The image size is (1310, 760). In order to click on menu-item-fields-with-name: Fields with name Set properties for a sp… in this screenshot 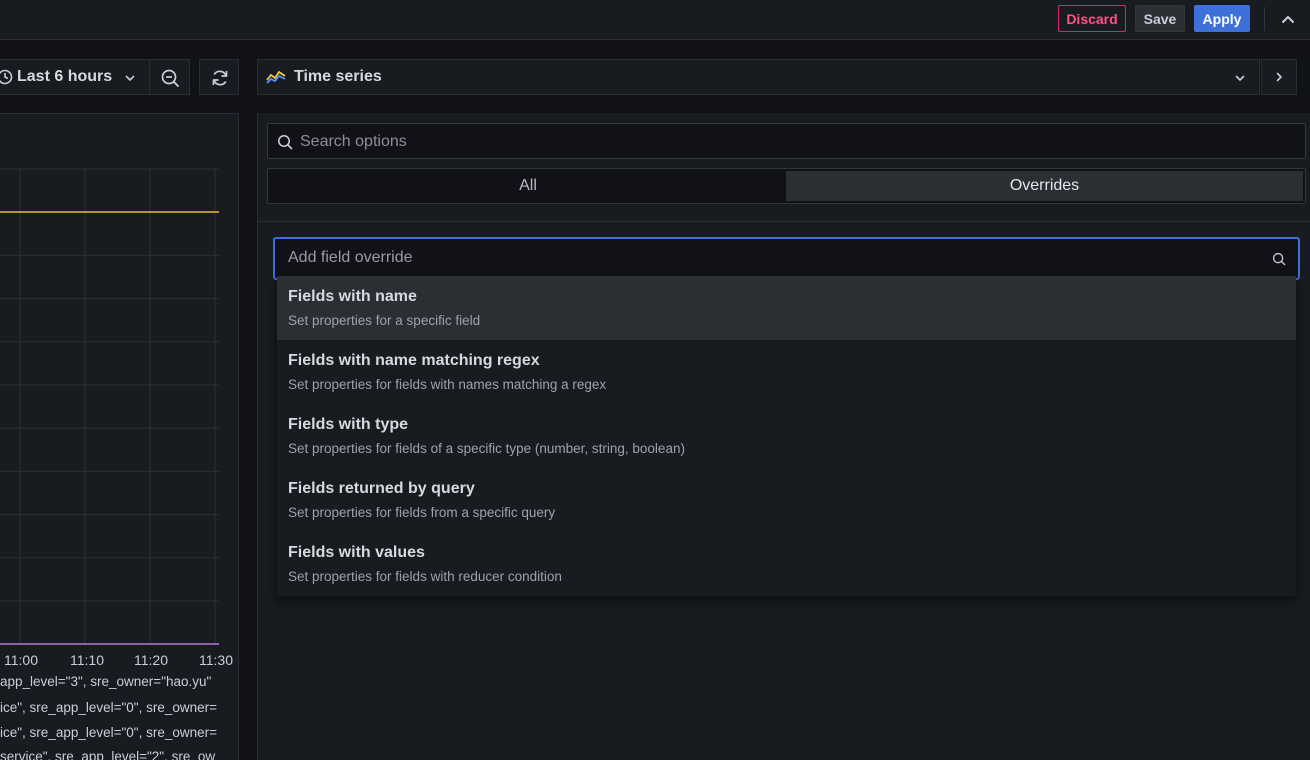, I will do `click(786, 308)`.